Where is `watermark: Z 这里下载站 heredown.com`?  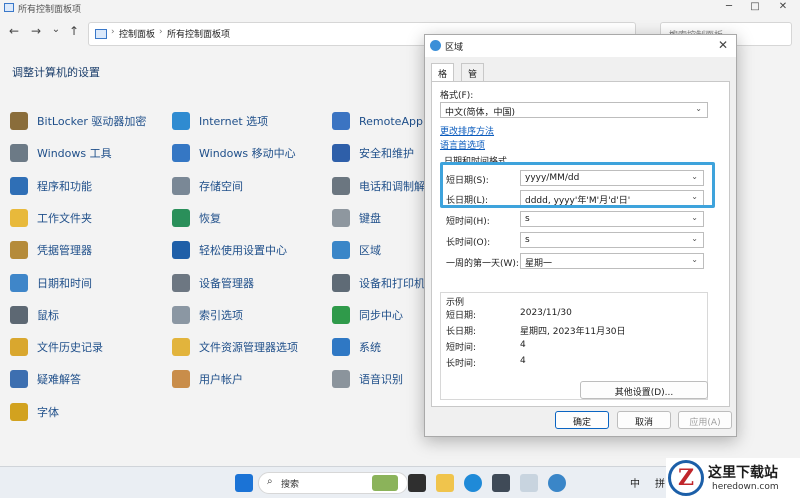 watermark: Z 这里下载站 heredown.com is located at coordinates (733, 478).